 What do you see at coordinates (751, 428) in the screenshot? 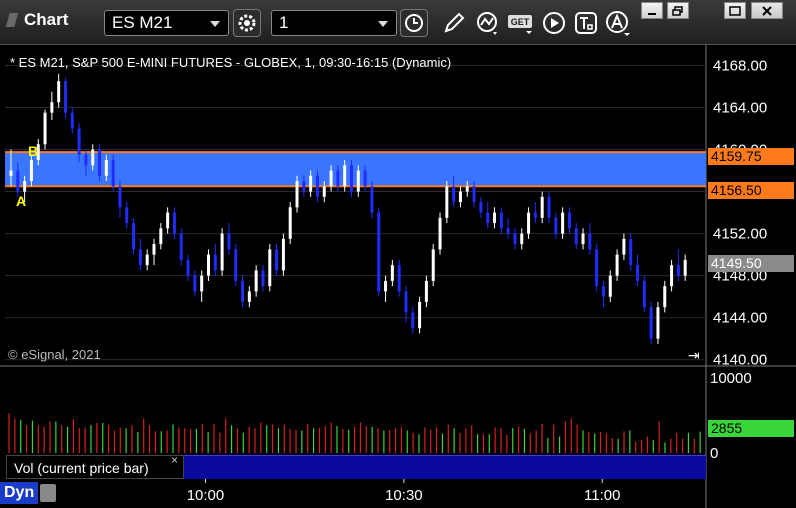
I see `volume-value-tag: 2855` at bounding box center [751, 428].